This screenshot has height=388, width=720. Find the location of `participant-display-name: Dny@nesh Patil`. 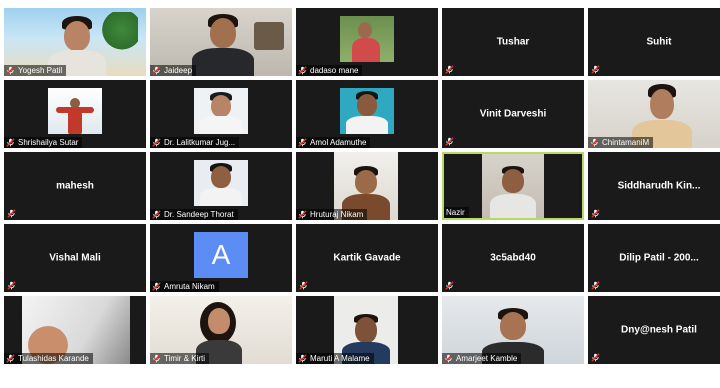

participant-display-name: Dny@nesh Patil is located at coordinates (659, 330).